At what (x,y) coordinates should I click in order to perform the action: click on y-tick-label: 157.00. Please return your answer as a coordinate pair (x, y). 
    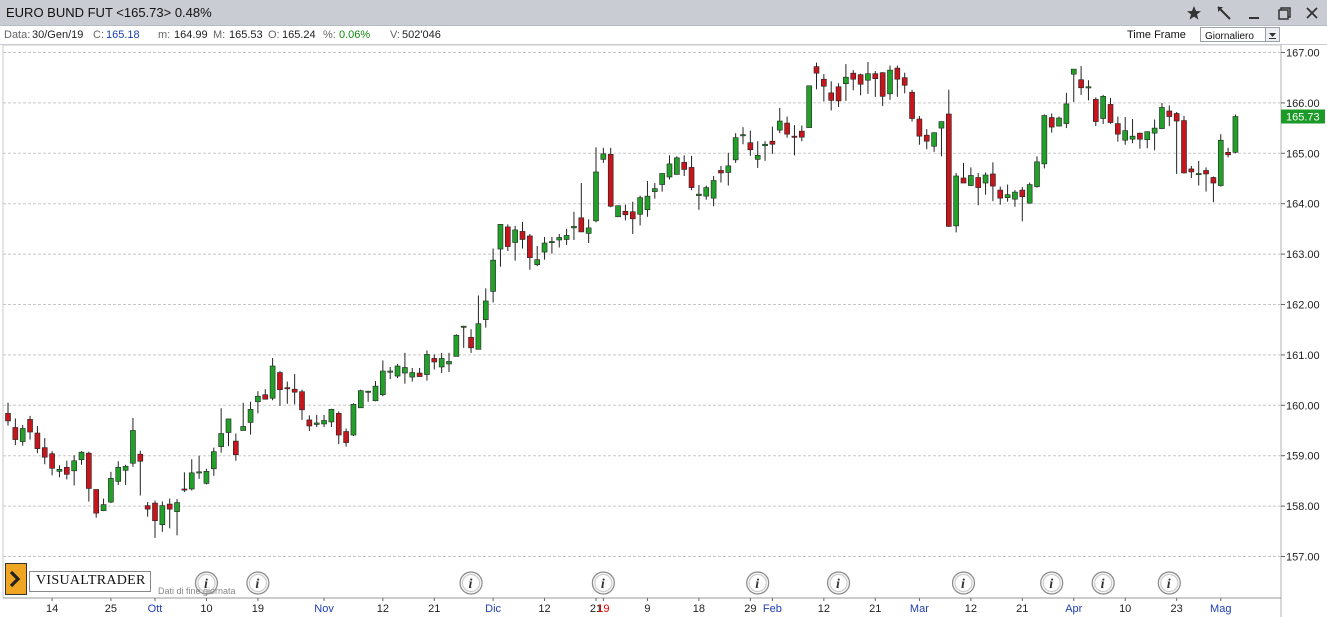
    Looking at the image, I should click on (1303, 558).